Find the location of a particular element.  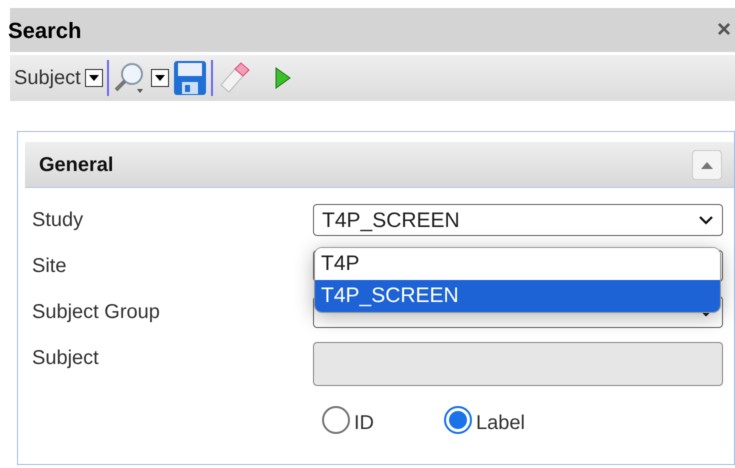

field-label: Site is located at coordinates (50, 266).